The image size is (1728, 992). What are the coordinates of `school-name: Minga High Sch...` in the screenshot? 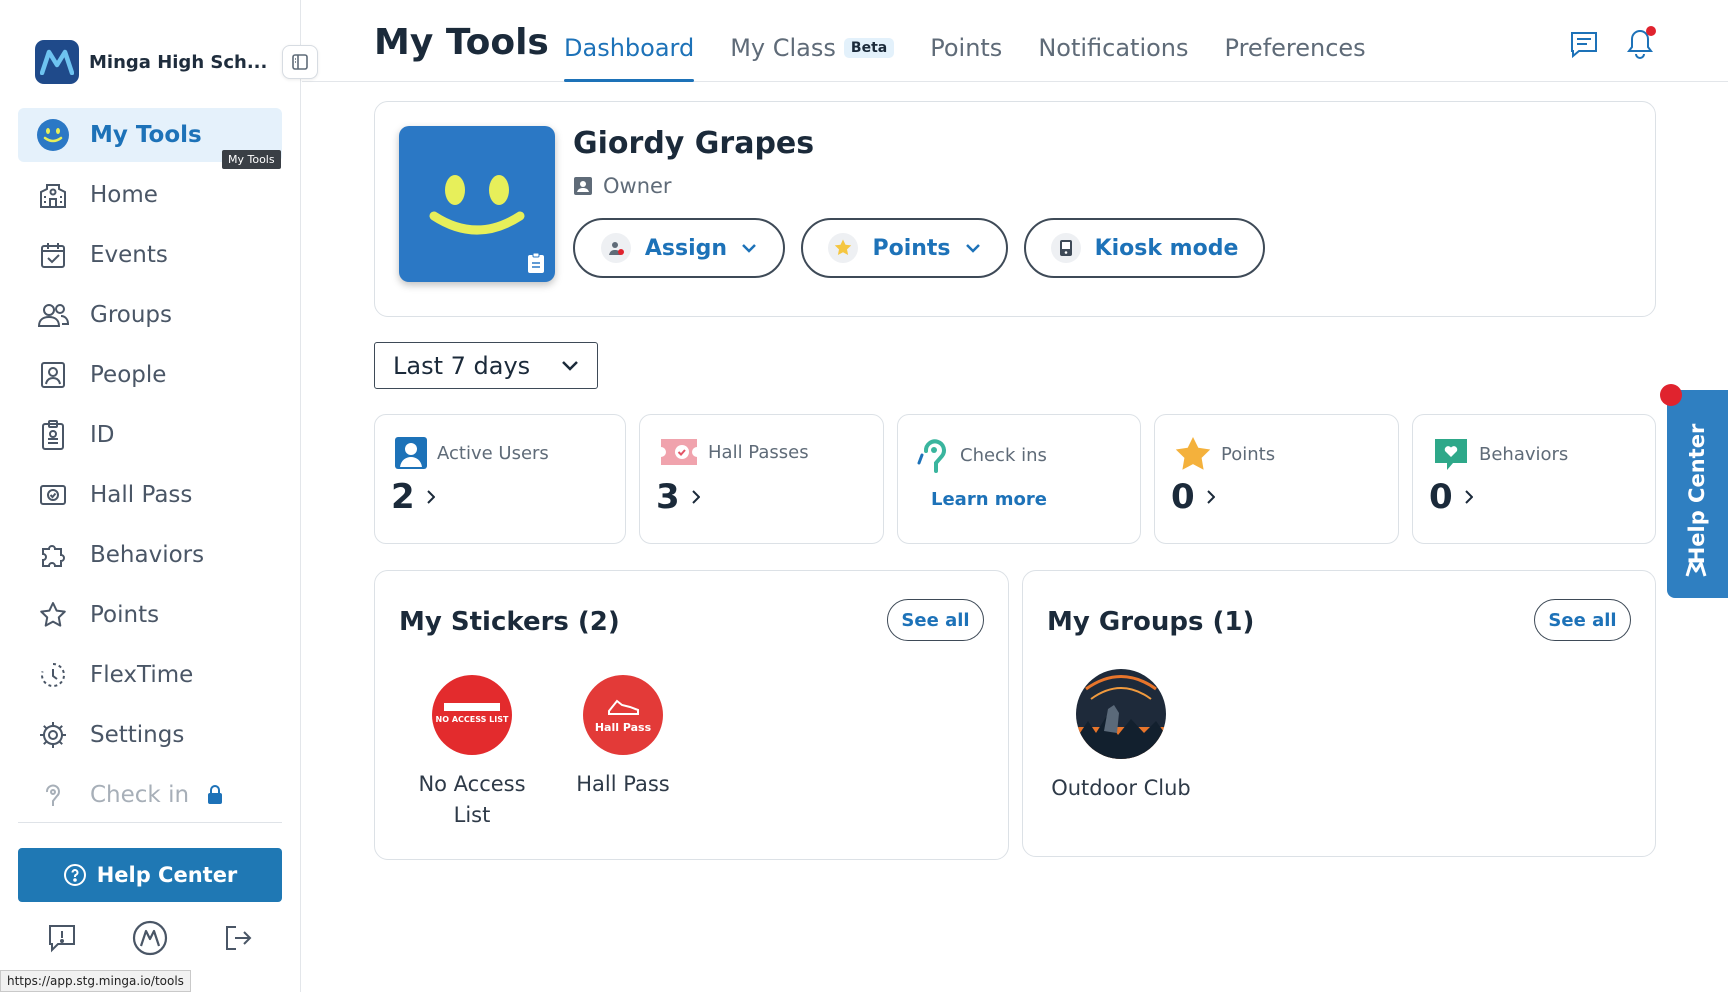 It's located at (178, 62).